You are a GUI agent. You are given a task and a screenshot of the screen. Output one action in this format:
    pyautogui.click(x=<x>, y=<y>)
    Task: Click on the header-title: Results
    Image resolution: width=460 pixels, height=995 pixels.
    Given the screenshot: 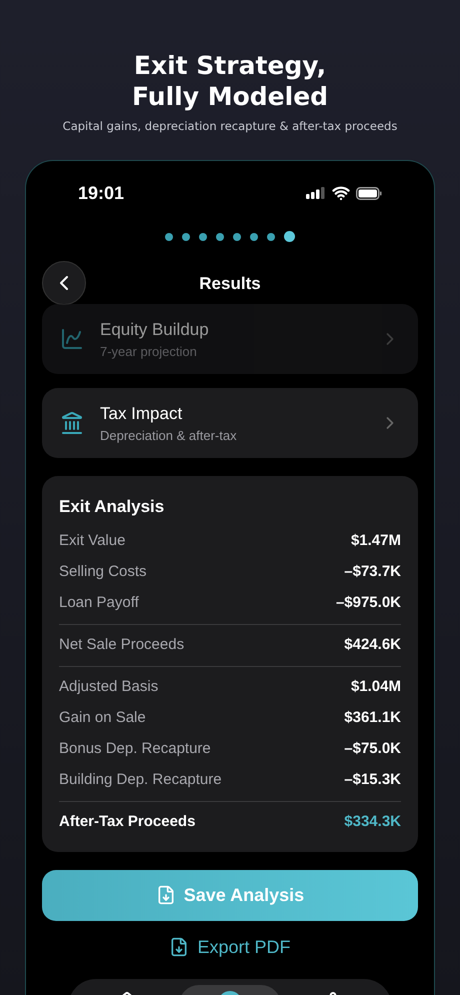 What is the action you would take?
    pyautogui.click(x=230, y=283)
    